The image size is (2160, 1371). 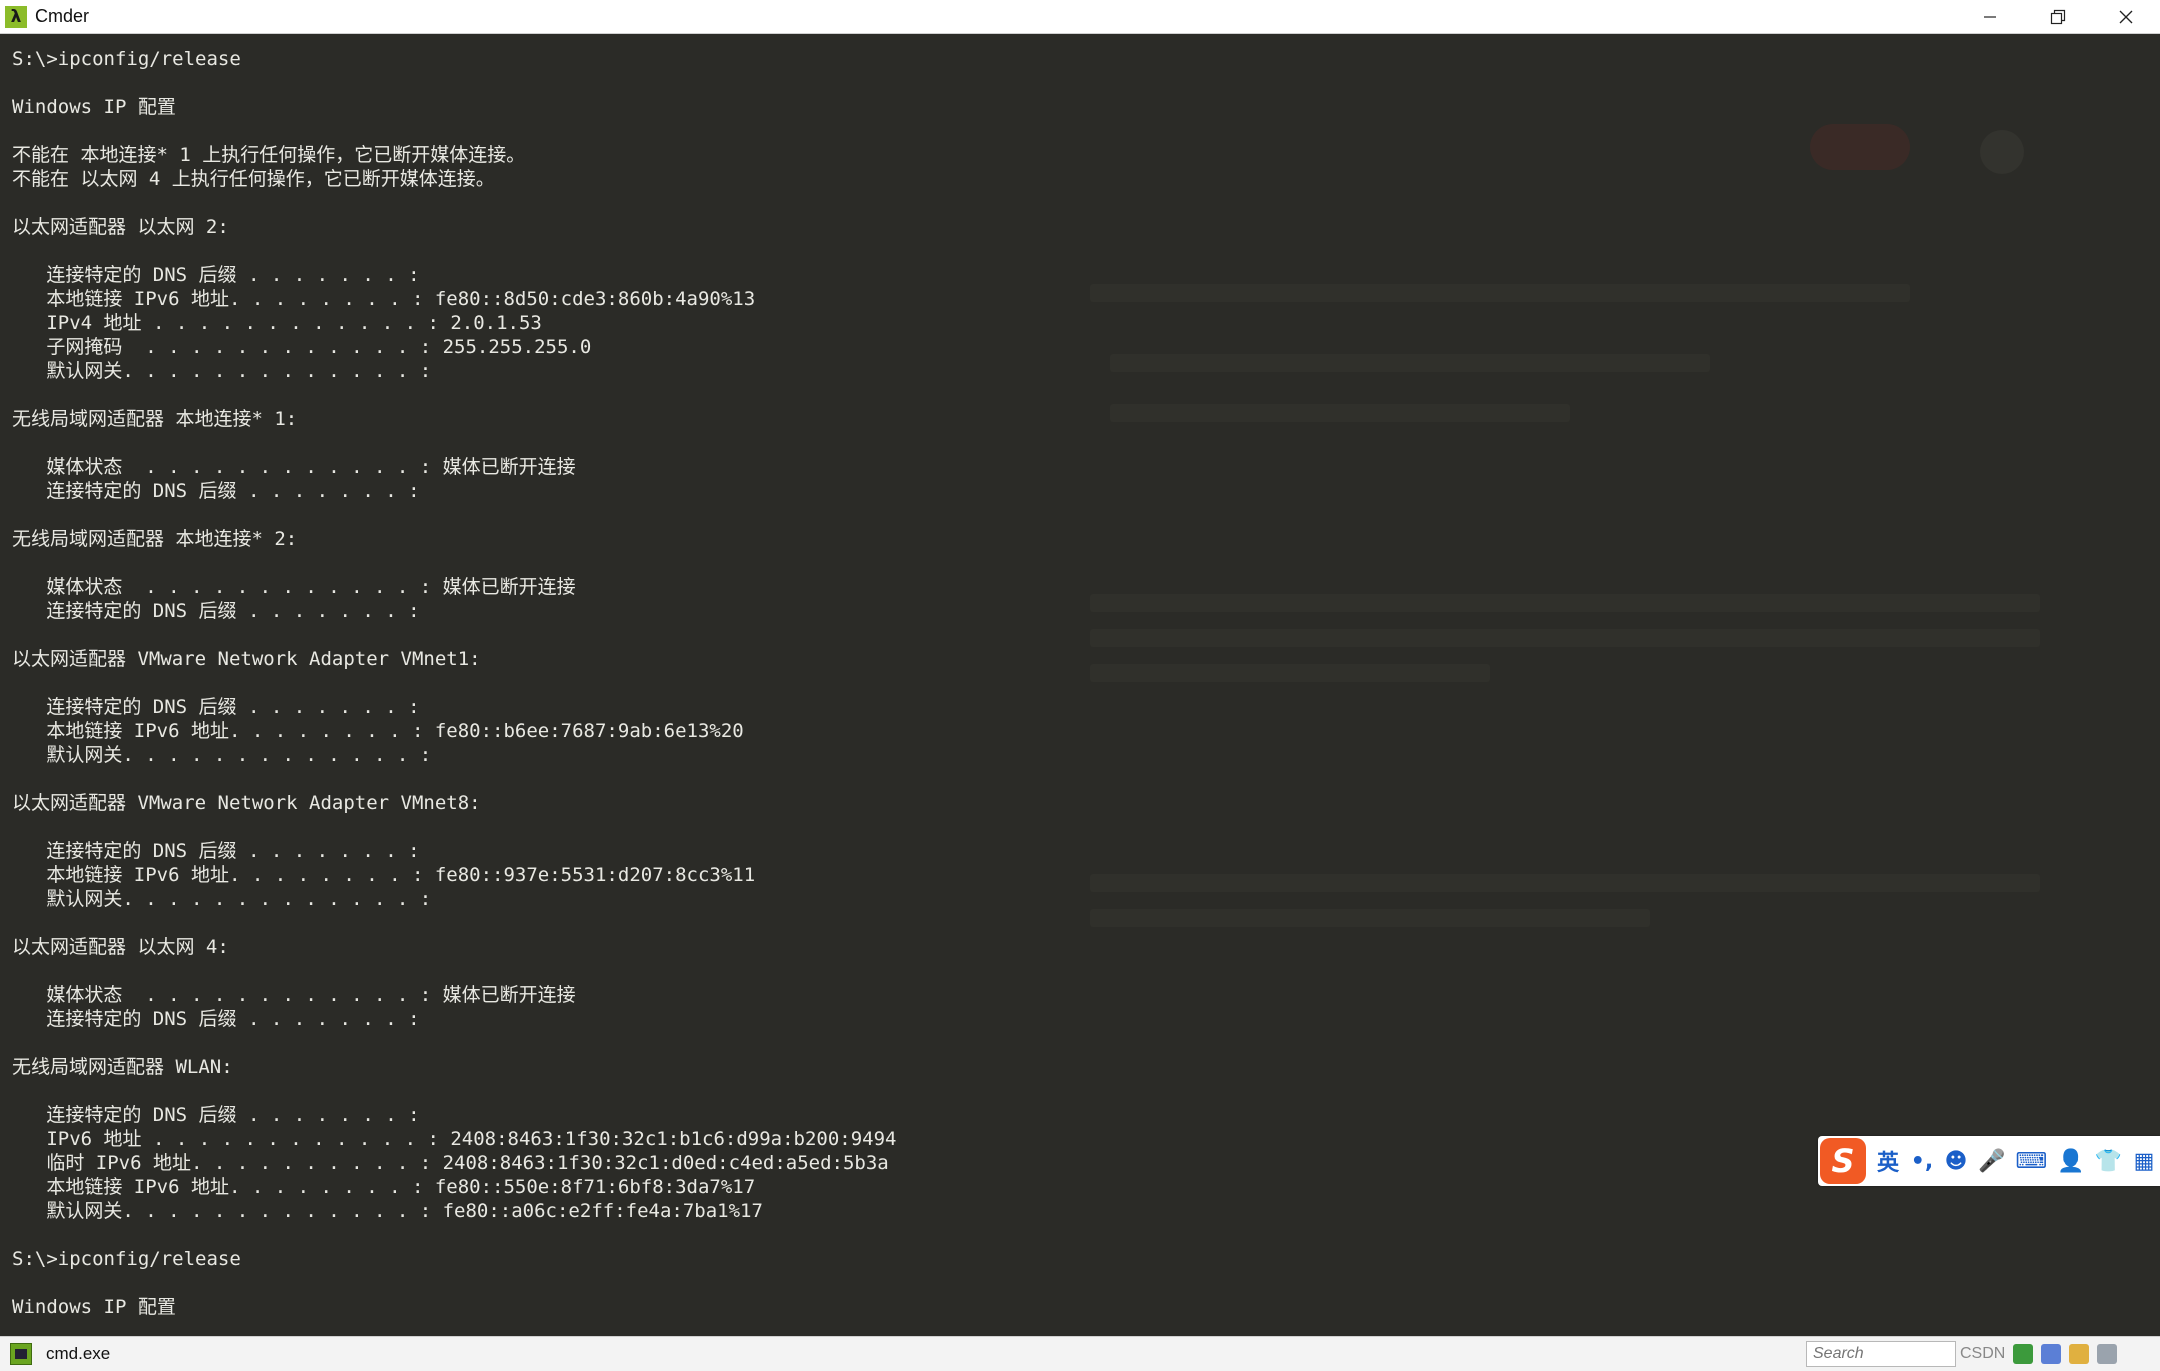 I want to click on tab-cmd-exe: cmd.exe, so click(x=78, y=1354).